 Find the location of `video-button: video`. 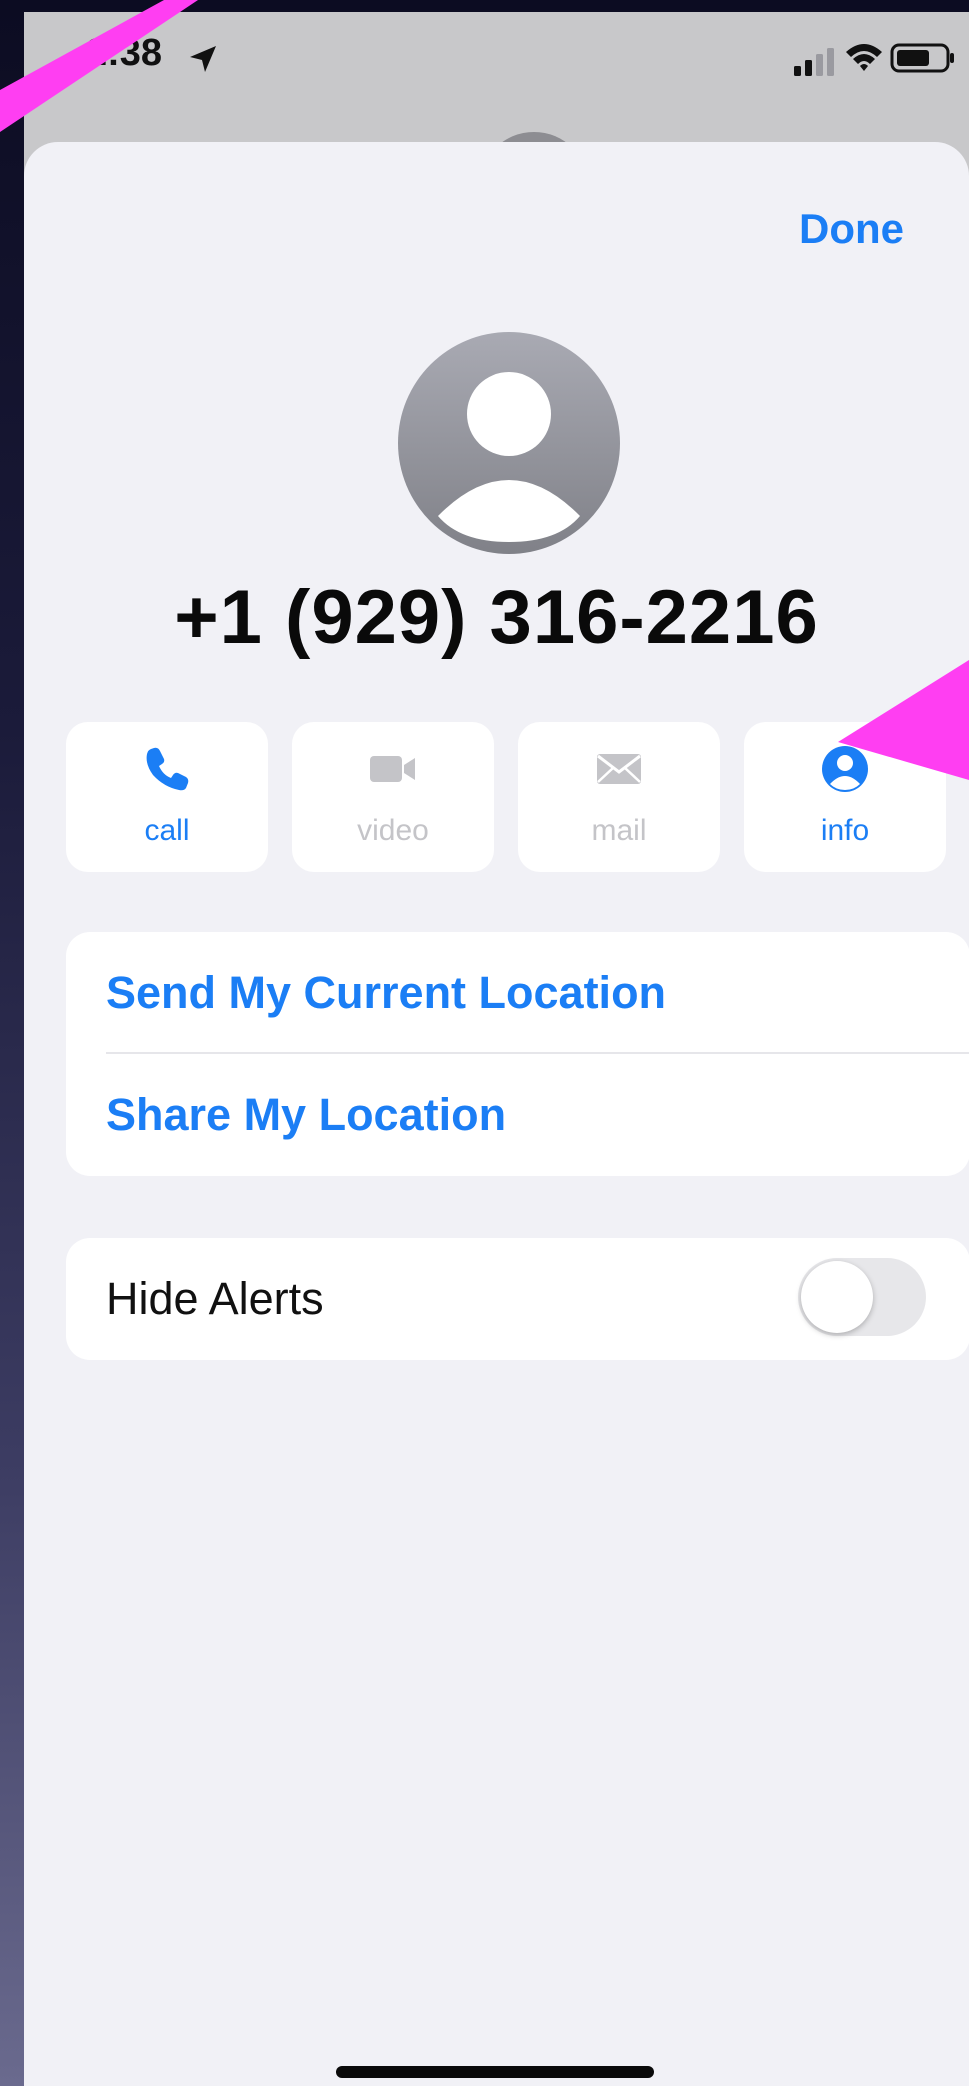

video-button: video is located at coordinates (393, 797).